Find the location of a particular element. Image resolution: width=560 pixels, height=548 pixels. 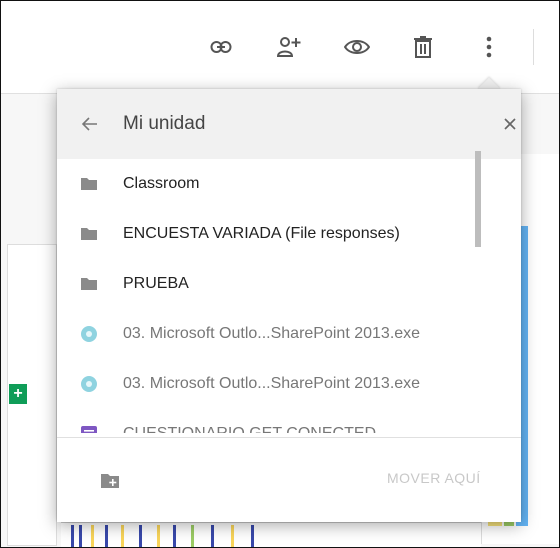

list-item-folder: ENCUESTA VARIADA (File responses) is located at coordinates (284, 234).